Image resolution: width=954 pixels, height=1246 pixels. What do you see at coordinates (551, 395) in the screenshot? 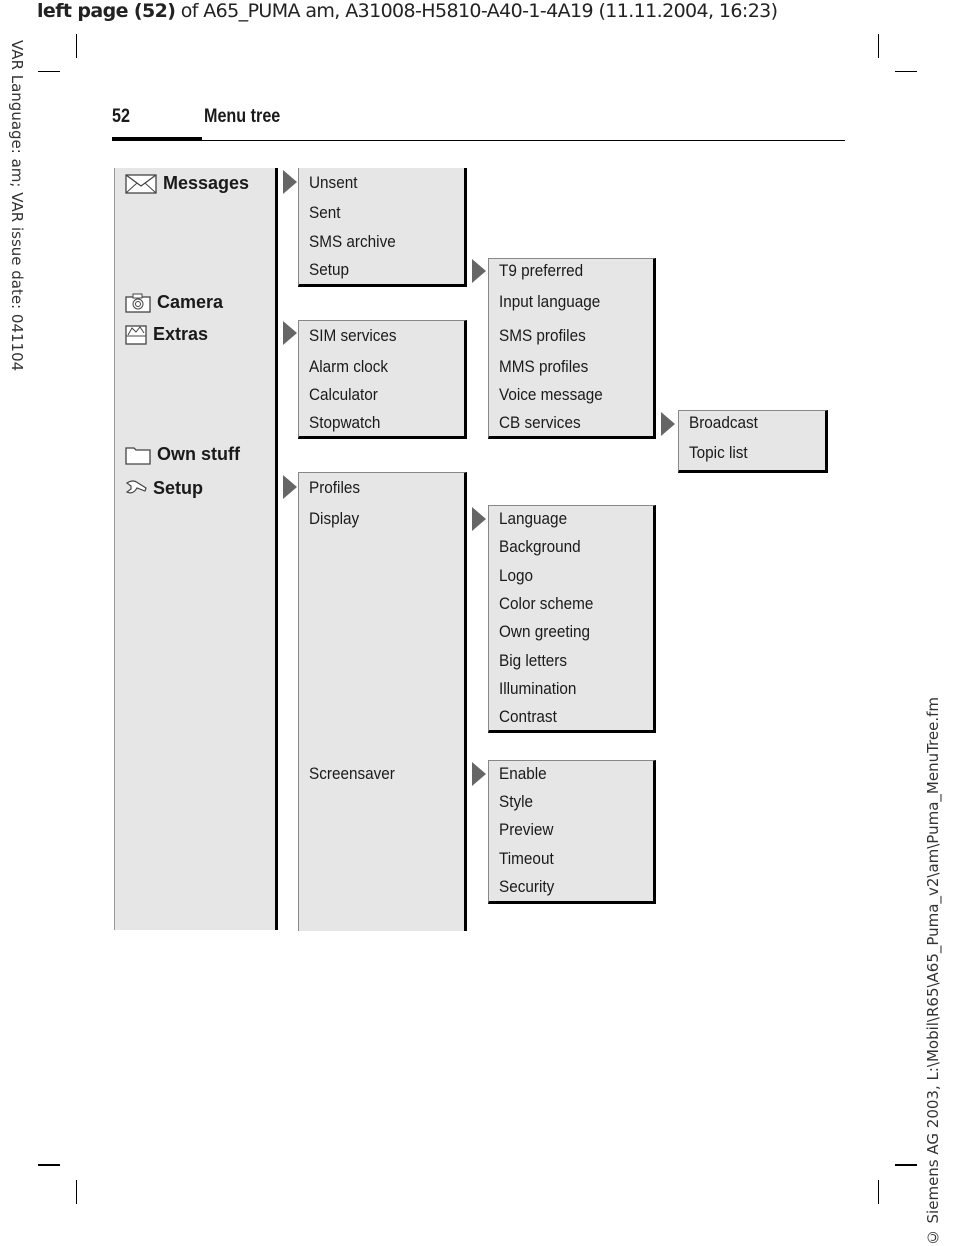
I see `submenu-item-voice-message: Voice message` at bounding box center [551, 395].